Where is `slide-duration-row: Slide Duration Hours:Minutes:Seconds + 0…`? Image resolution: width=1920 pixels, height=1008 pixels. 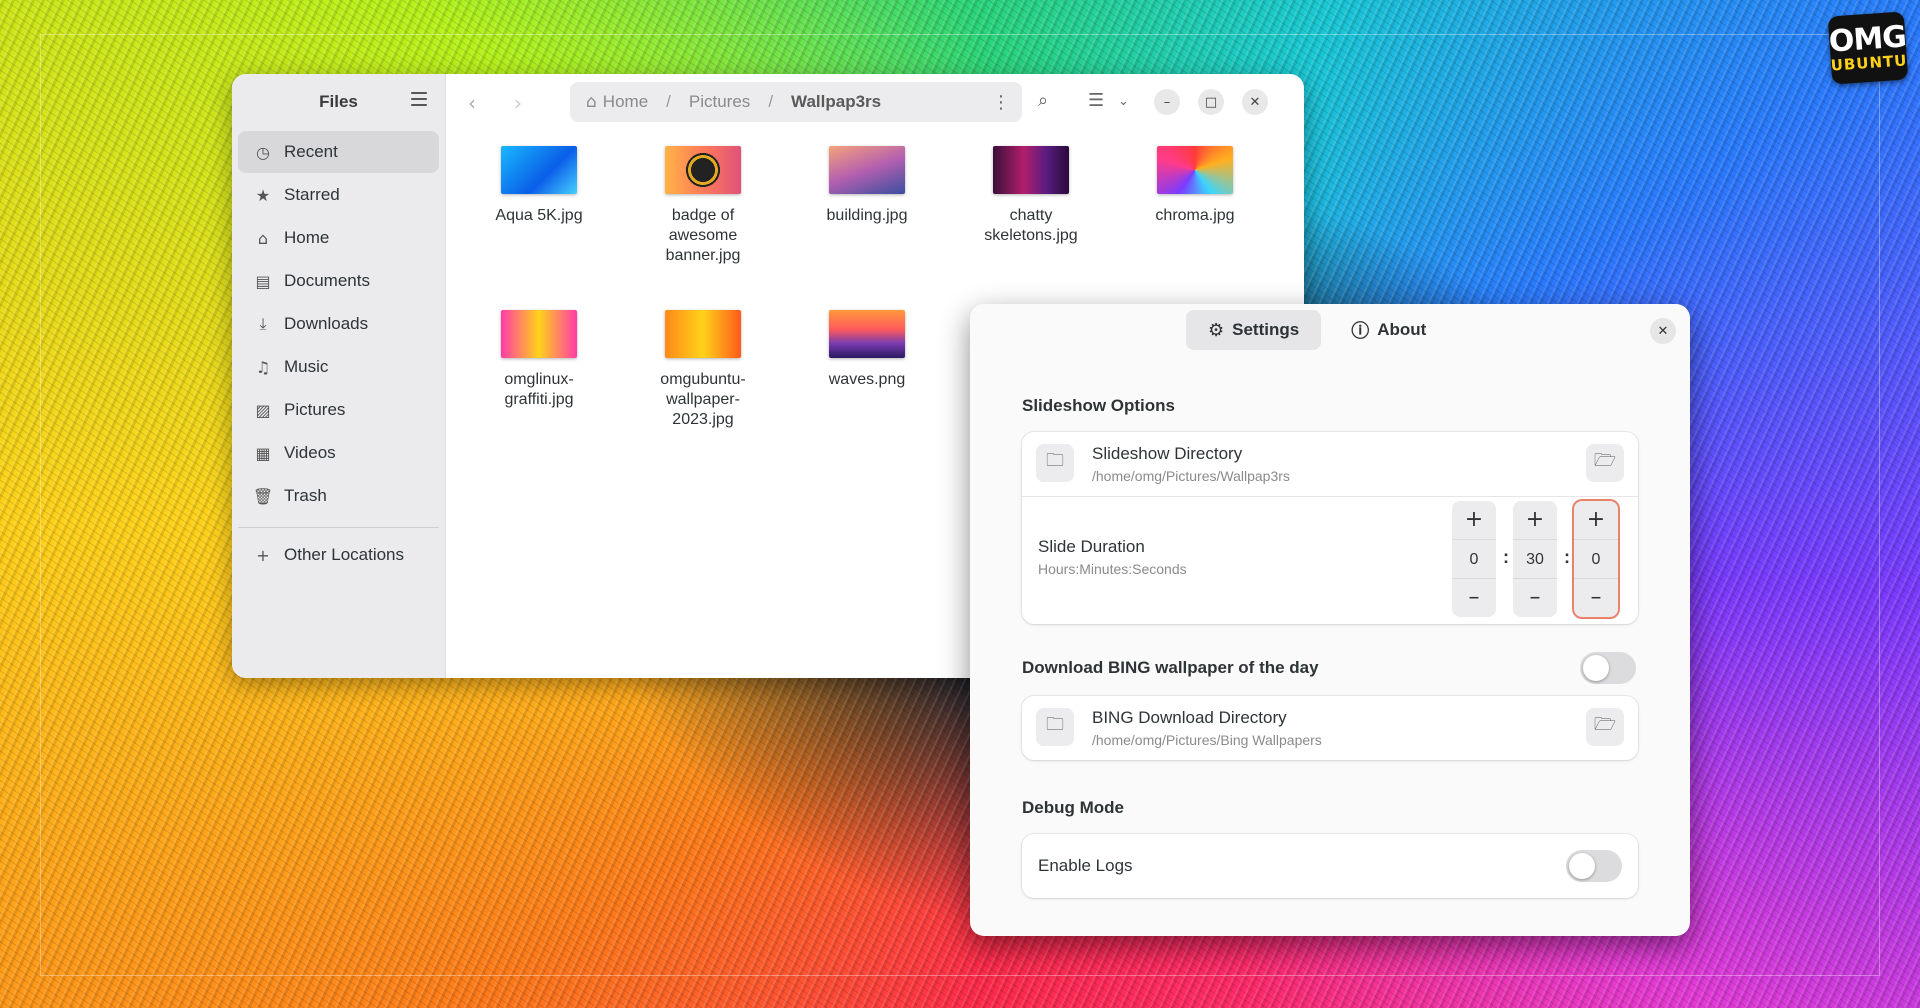 slide-duration-row: Slide Duration Hours:Minutes:Seconds + 0… is located at coordinates (1330, 560).